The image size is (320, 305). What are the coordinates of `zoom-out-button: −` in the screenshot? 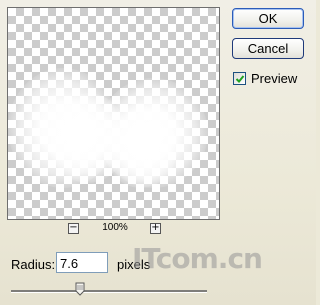 It's located at (73, 228).